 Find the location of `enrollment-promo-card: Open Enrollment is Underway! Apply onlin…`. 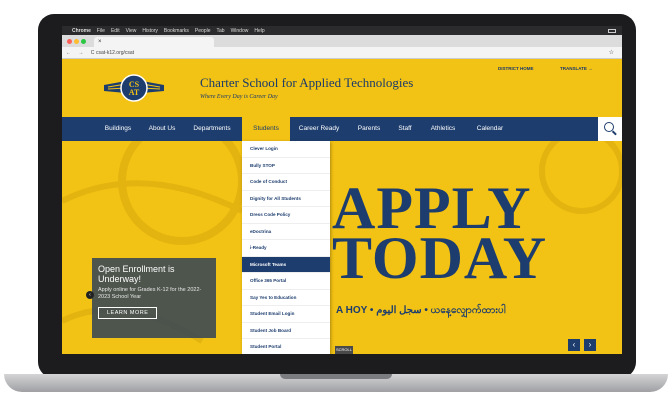

enrollment-promo-card: Open Enrollment is Underway! Apply onlin… is located at coordinates (154, 298).